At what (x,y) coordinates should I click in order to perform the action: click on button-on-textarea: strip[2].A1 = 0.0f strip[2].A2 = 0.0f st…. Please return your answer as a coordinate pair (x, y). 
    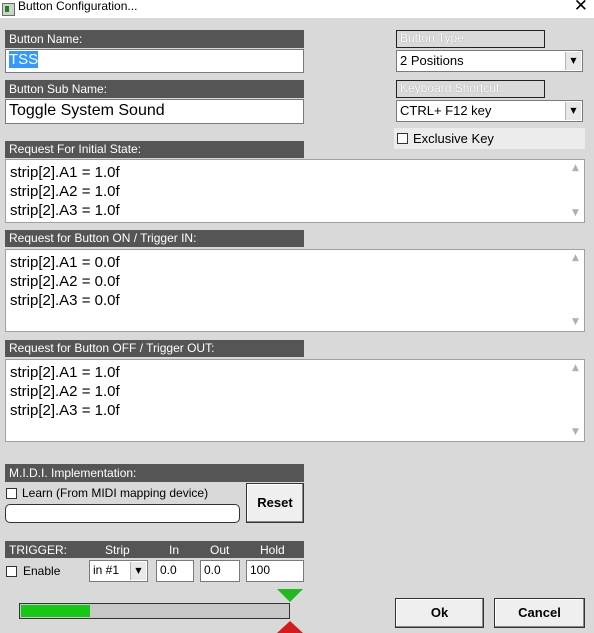
    Looking at the image, I should click on (295, 290).